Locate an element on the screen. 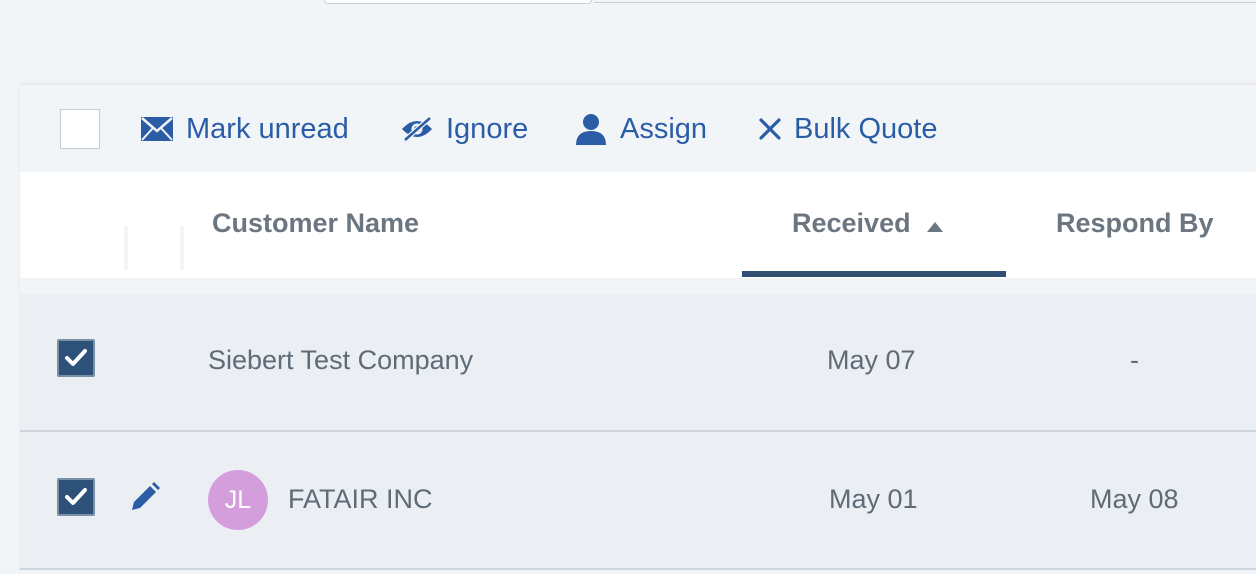  assign-button: Assign is located at coordinates (640, 129).